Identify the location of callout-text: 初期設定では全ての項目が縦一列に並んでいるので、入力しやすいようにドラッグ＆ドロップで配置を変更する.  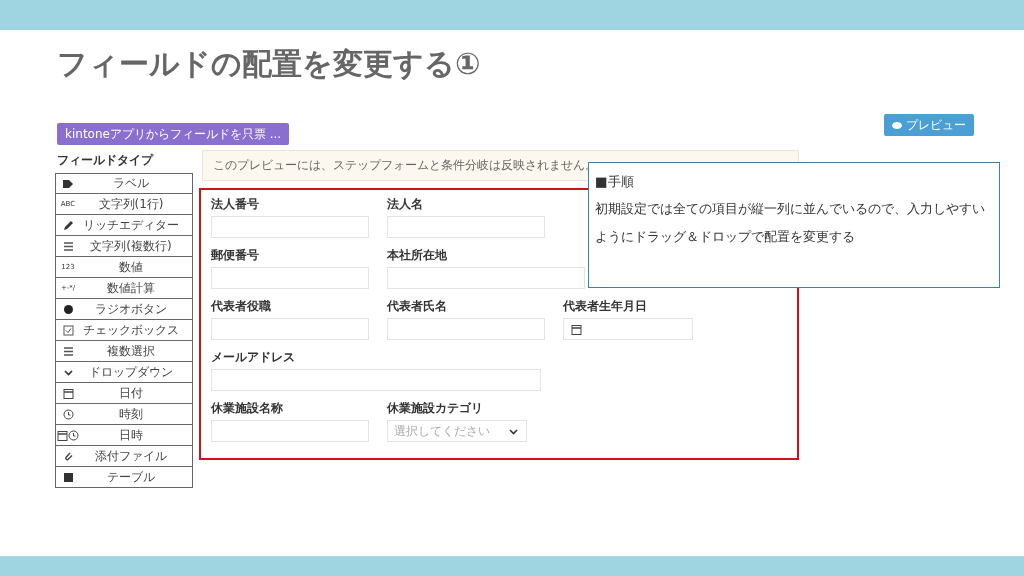
(790, 223).